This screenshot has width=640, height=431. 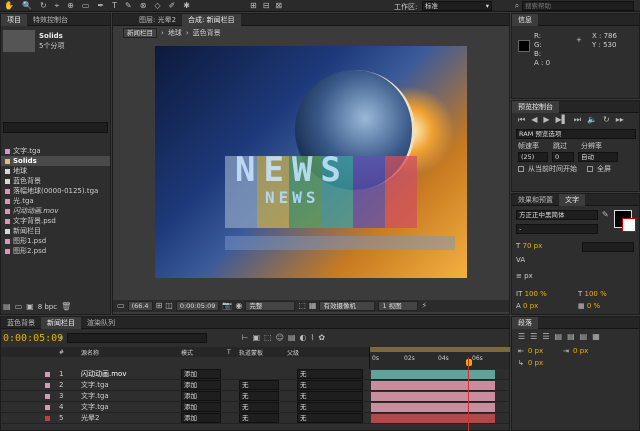 What do you see at coordinates (172, 6) in the screenshot?
I see `roto-brush-icon: ✐` at bounding box center [172, 6].